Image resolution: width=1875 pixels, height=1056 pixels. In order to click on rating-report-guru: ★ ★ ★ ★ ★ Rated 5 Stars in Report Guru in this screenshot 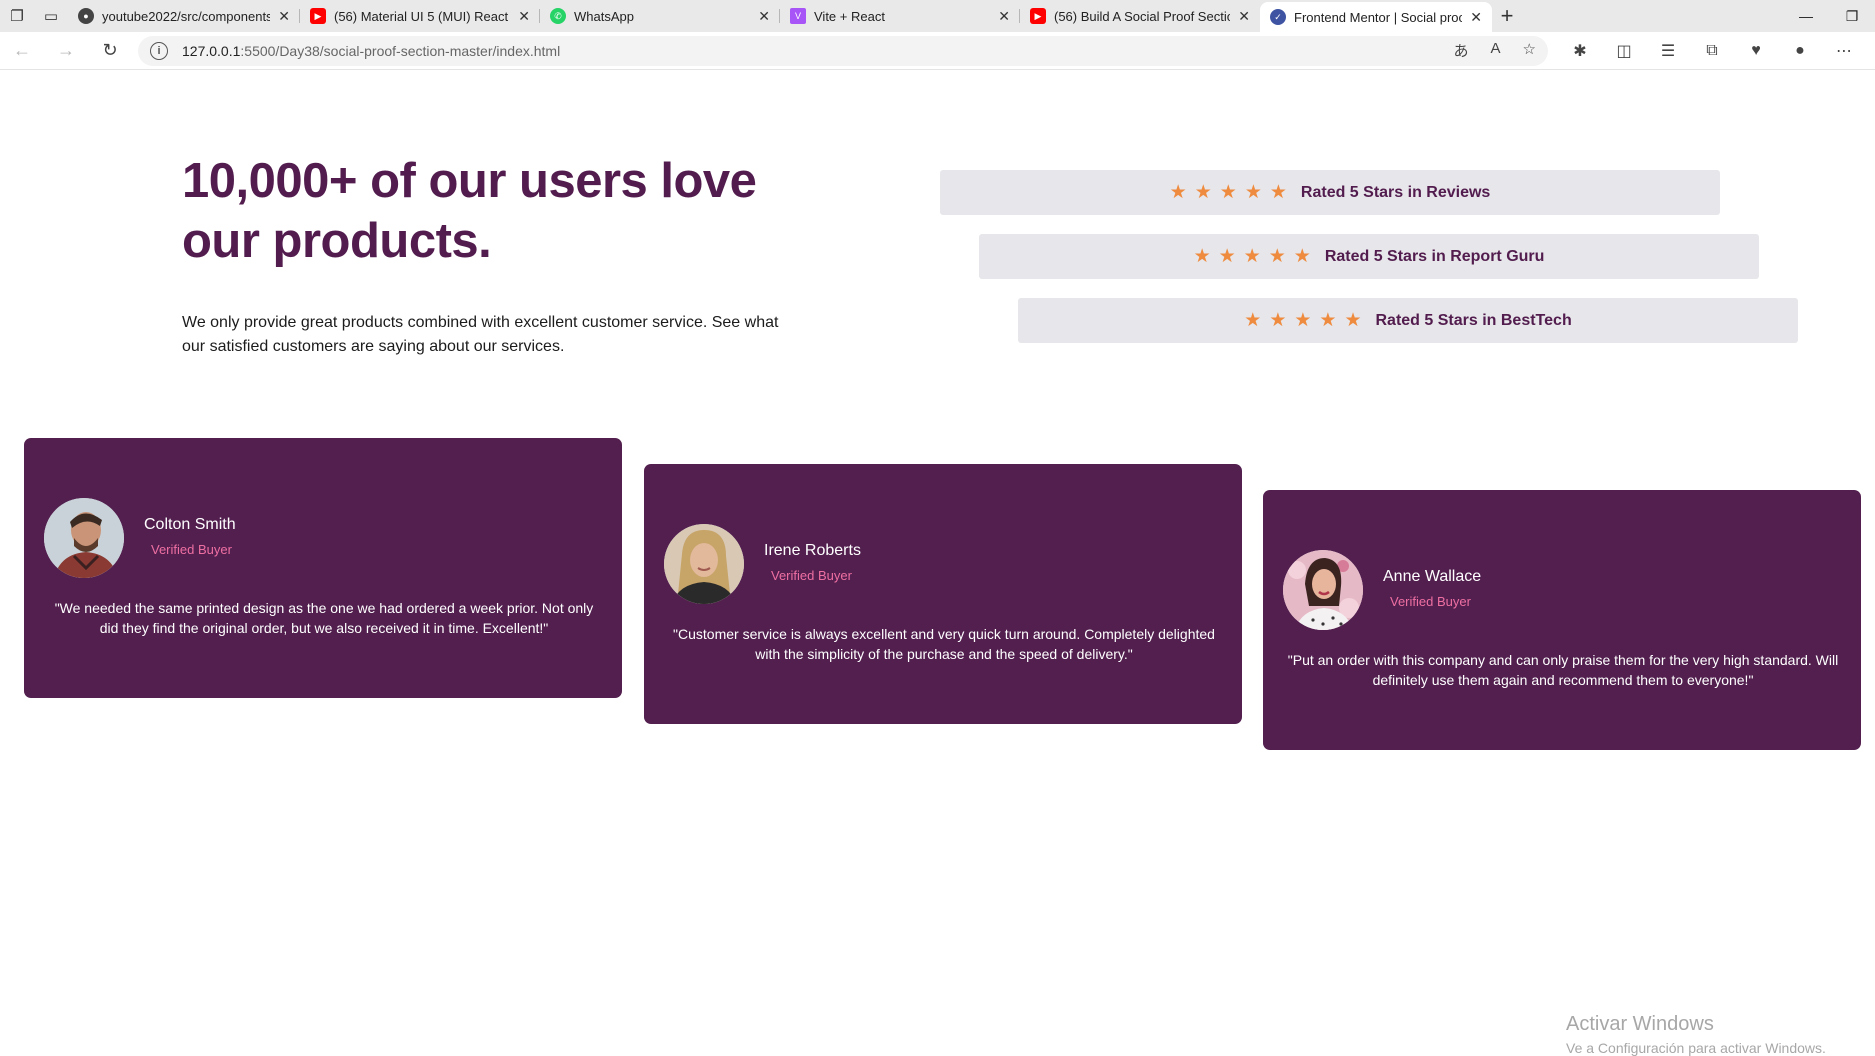, I will do `click(1369, 256)`.